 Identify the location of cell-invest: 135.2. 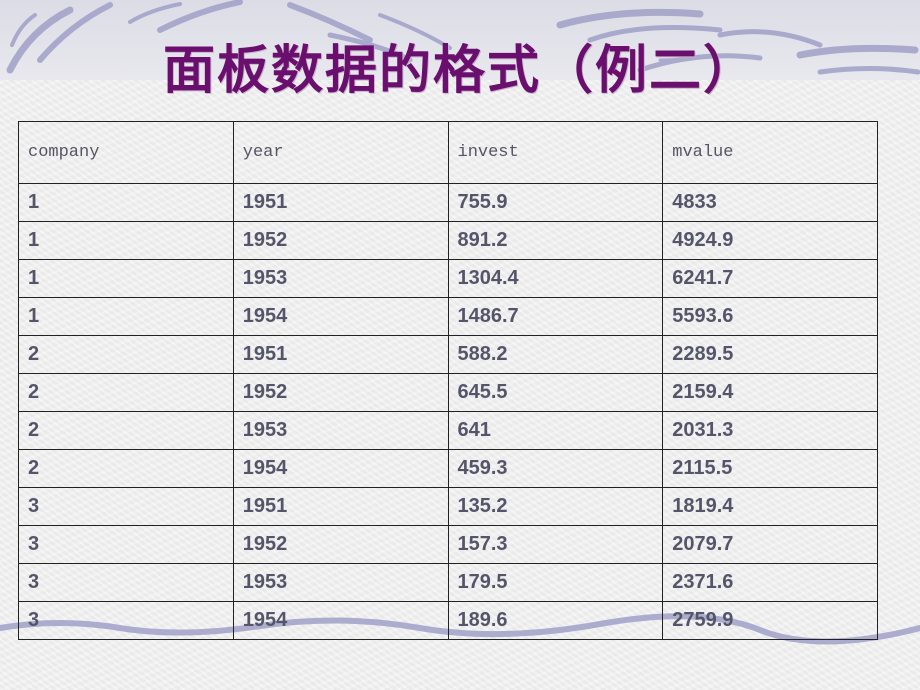
(555, 506).